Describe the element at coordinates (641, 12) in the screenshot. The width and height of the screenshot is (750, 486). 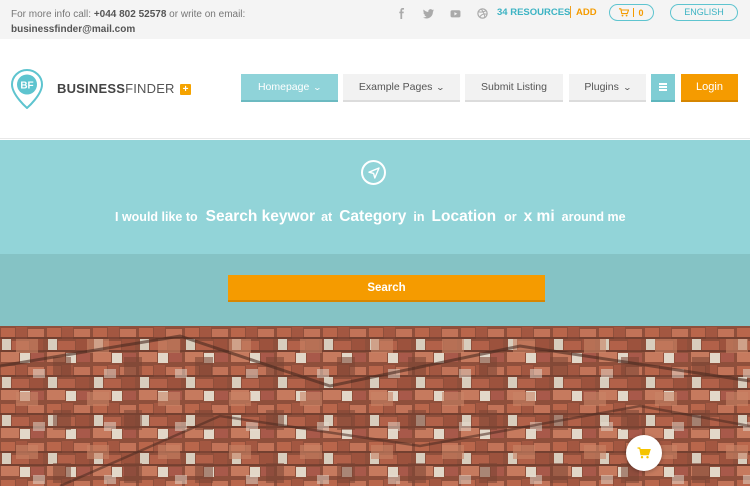
I see `cart-count: 0` at that location.